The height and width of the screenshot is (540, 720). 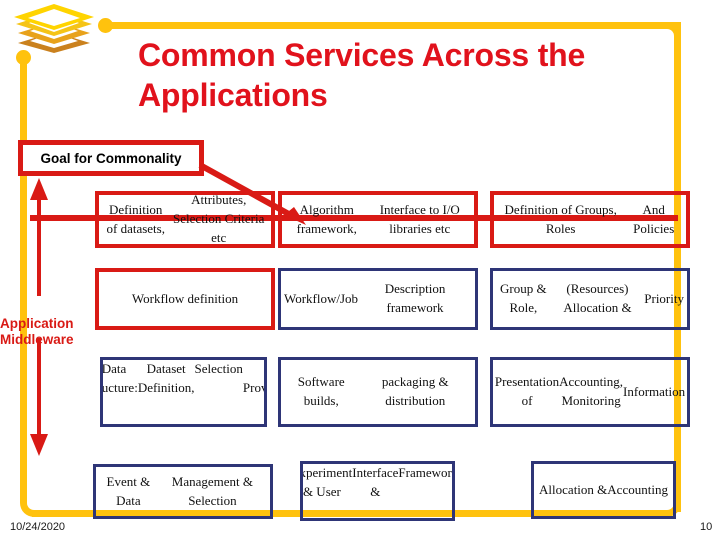 What do you see at coordinates (706, 527) in the screenshot?
I see `footer-page-number: 10` at bounding box center [706, 527].